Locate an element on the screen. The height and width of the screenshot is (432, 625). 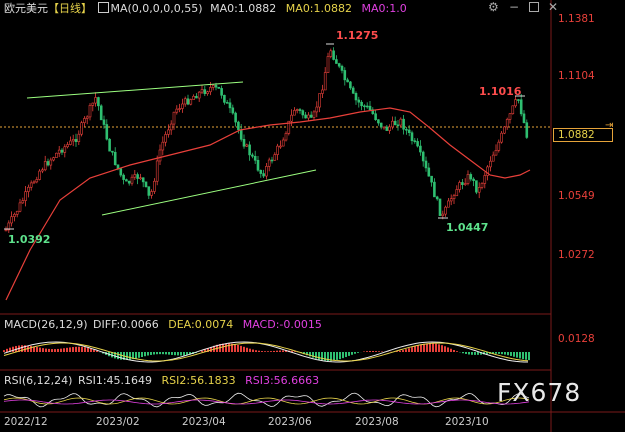
x-label-6: 2023/10 is located at coordinates (467, 422).